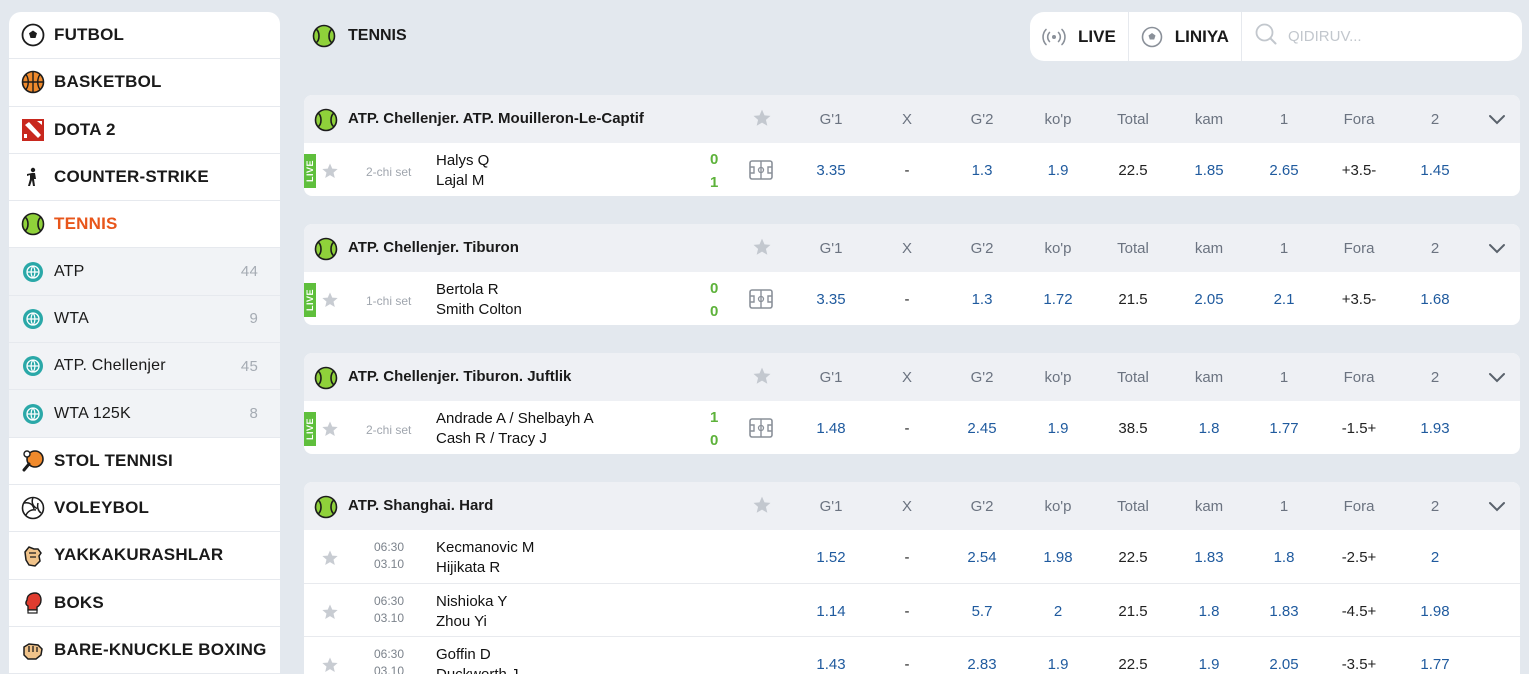 The width and height of the screenshot is (1529, 674). I want to click on team-away: Smith Colton, so click(479, 309).